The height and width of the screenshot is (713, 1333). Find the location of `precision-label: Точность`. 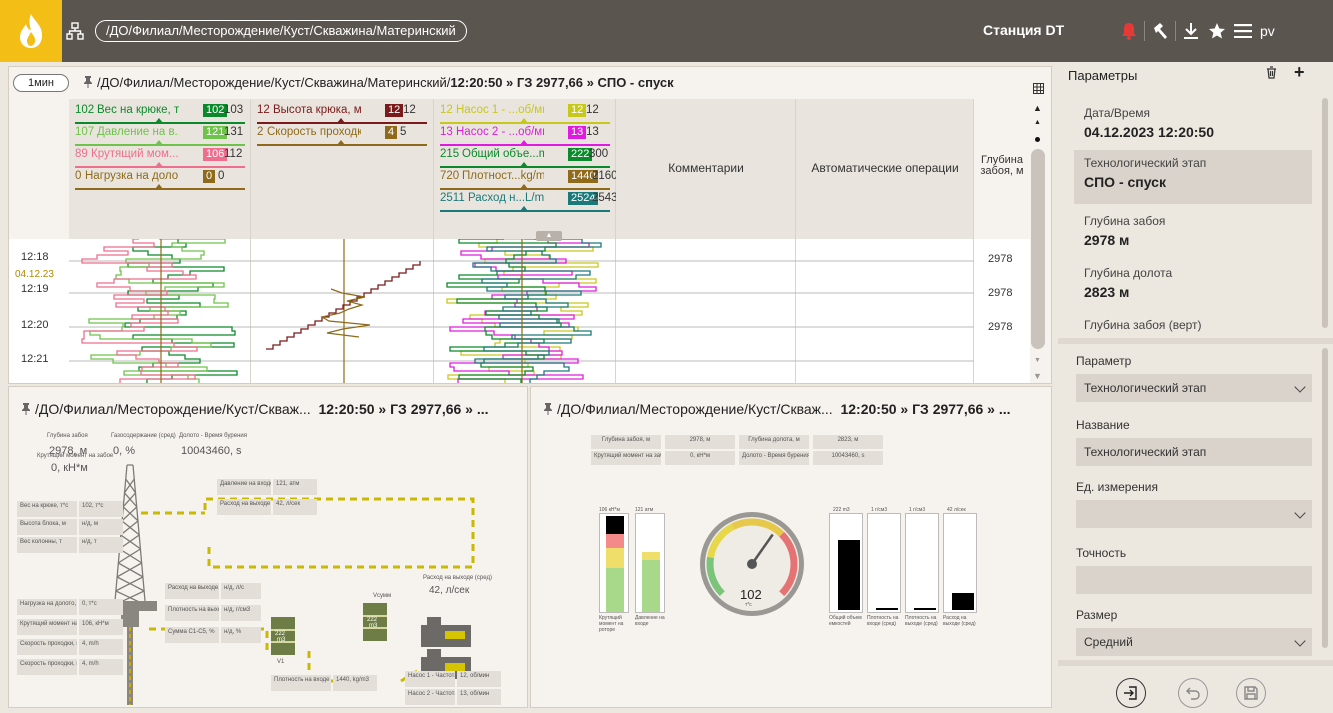

precision-label: Точность is located at coordinates (1101, 553).